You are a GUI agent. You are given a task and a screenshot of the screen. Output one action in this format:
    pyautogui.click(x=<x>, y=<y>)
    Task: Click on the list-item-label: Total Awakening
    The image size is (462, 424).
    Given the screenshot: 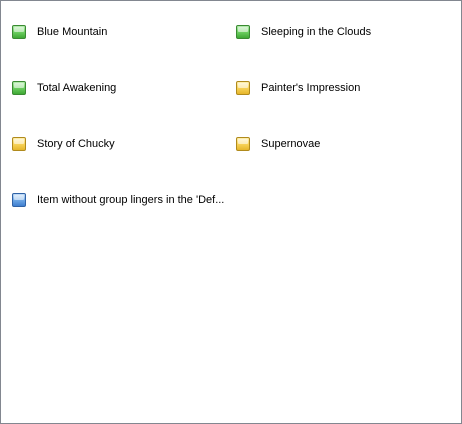 What is the action you would take?
    pyautogui.click(x=77, y=88)
    